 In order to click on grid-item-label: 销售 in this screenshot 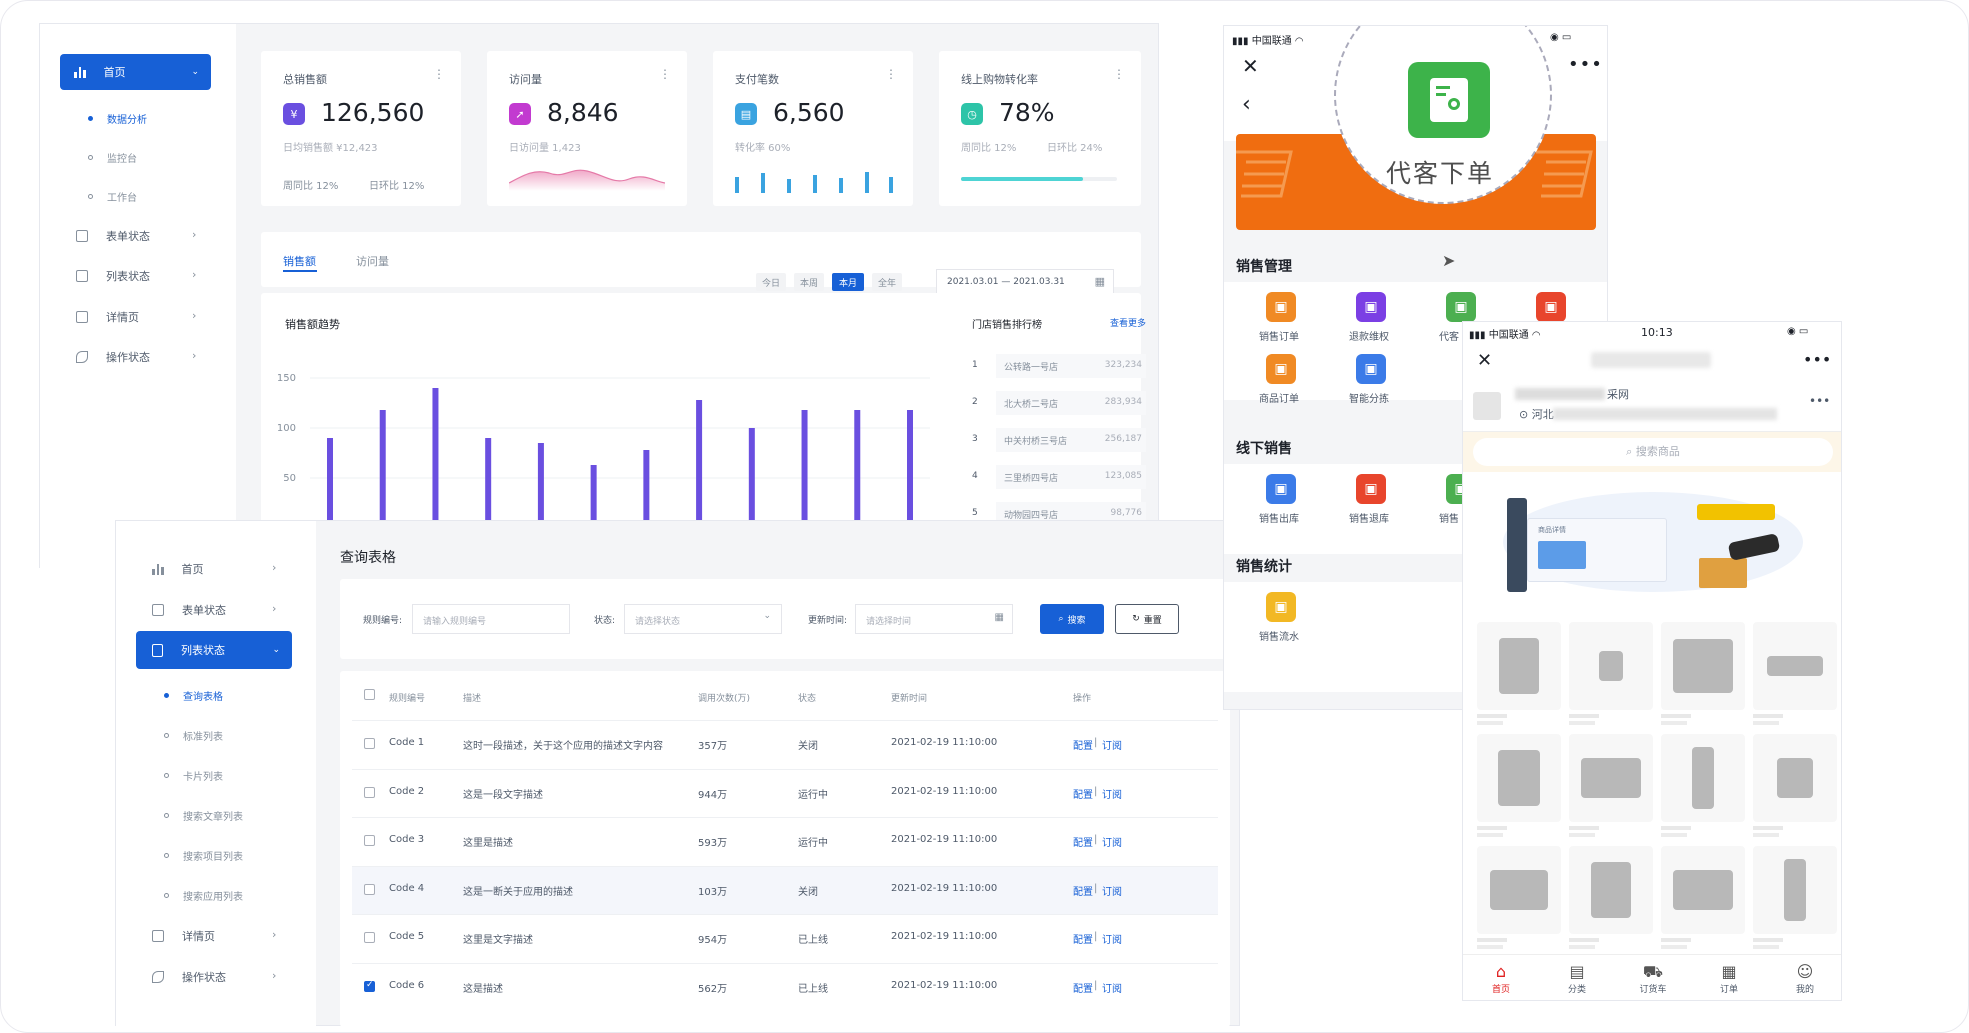, I will do `click(1449, 517)`.